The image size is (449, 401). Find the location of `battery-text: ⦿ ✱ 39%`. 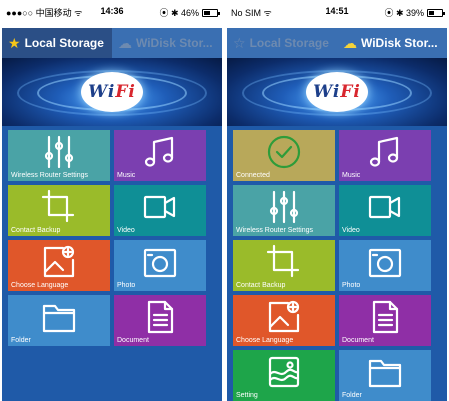

battery-text: ⦿ ✱ 39% is located at coordinates (404, 13).